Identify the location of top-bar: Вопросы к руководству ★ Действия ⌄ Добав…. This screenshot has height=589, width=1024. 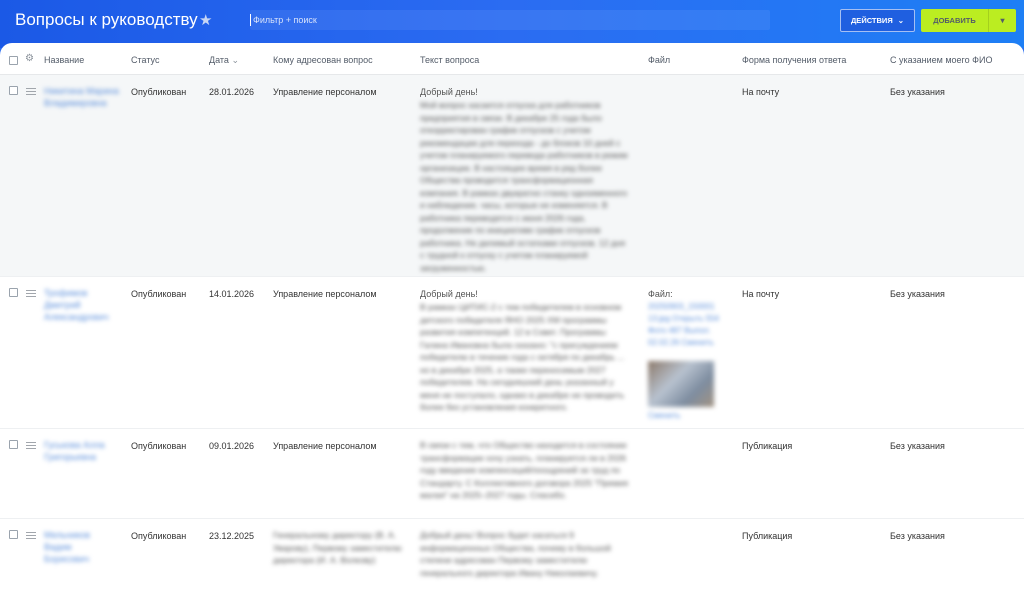
(512, 24).